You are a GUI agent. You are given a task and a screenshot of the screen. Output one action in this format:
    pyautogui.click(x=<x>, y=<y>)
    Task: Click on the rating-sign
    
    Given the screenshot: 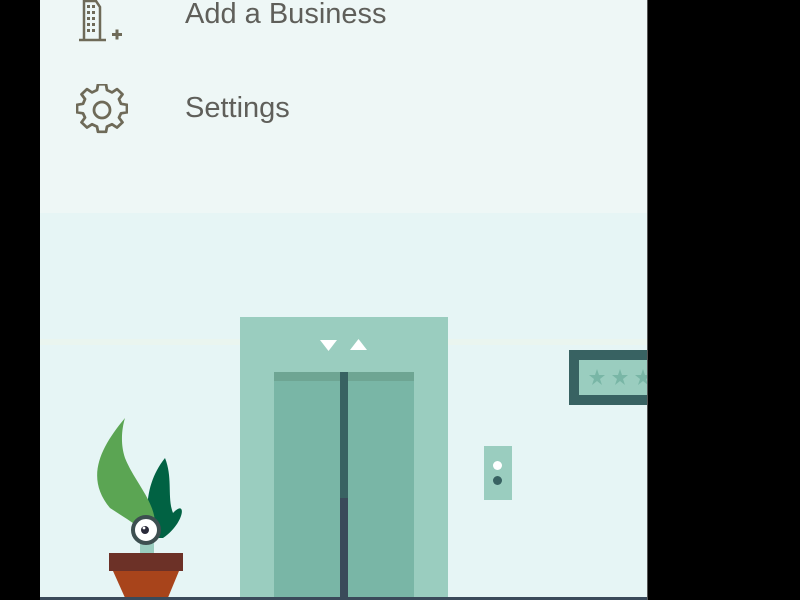 What is the action you would take?
    pyautogui.click(x=608, y=377)
    